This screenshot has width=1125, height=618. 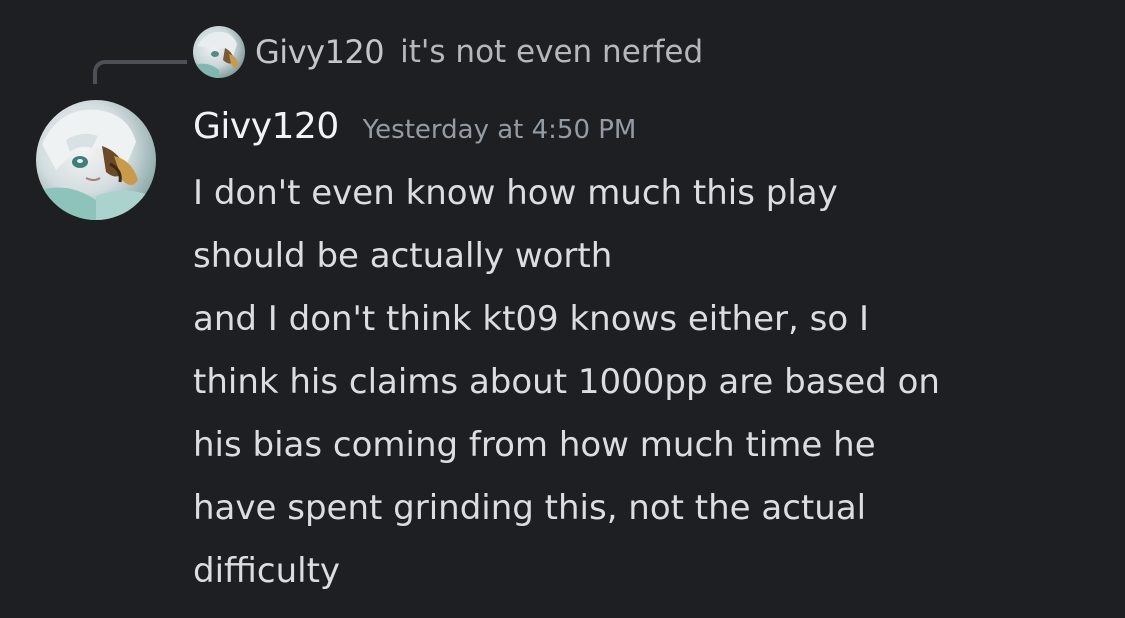 I want to click on reply-avatar, so click(x=219, y=52).